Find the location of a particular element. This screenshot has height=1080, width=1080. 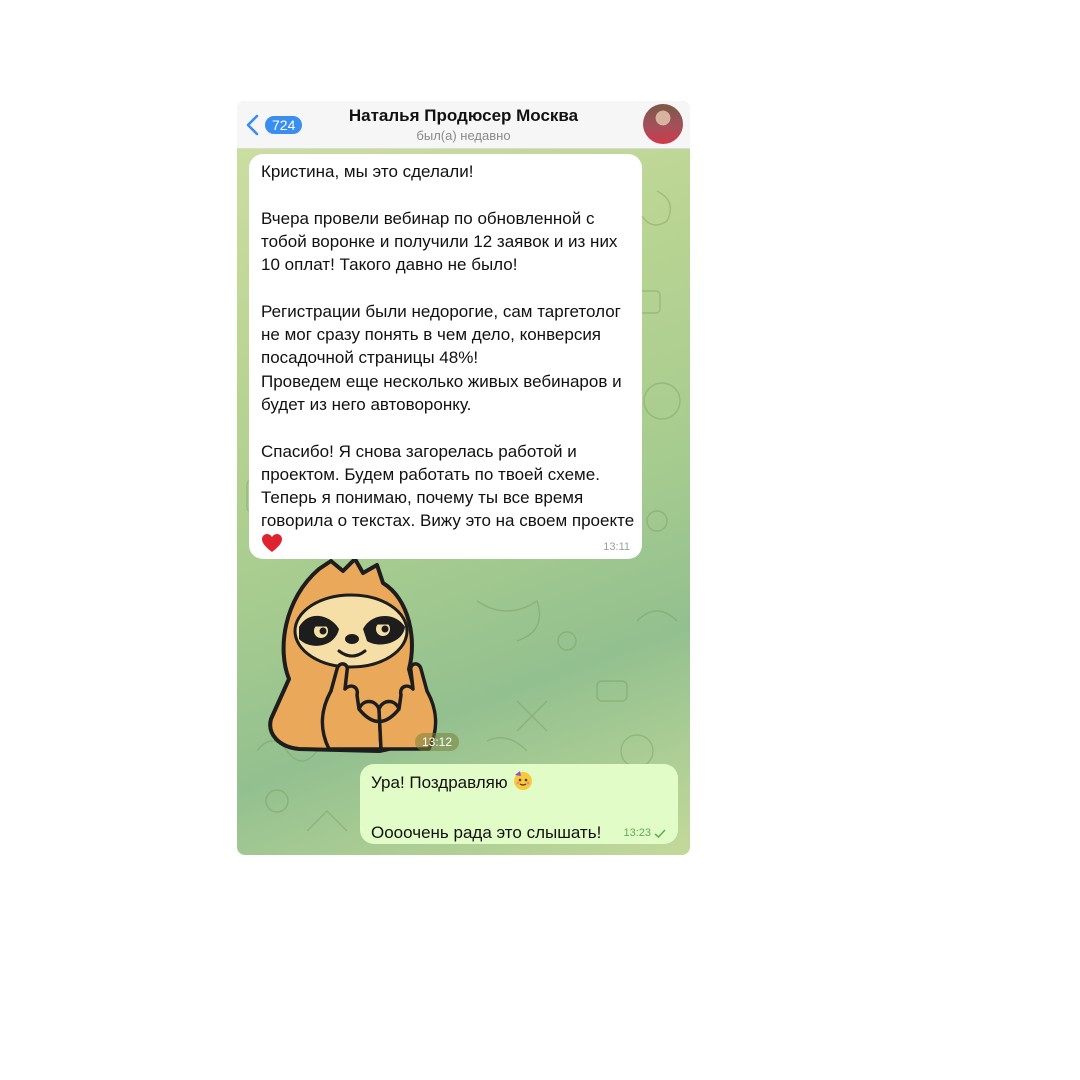

message-time-status: 13:23 is located at coordinates (644, 833).